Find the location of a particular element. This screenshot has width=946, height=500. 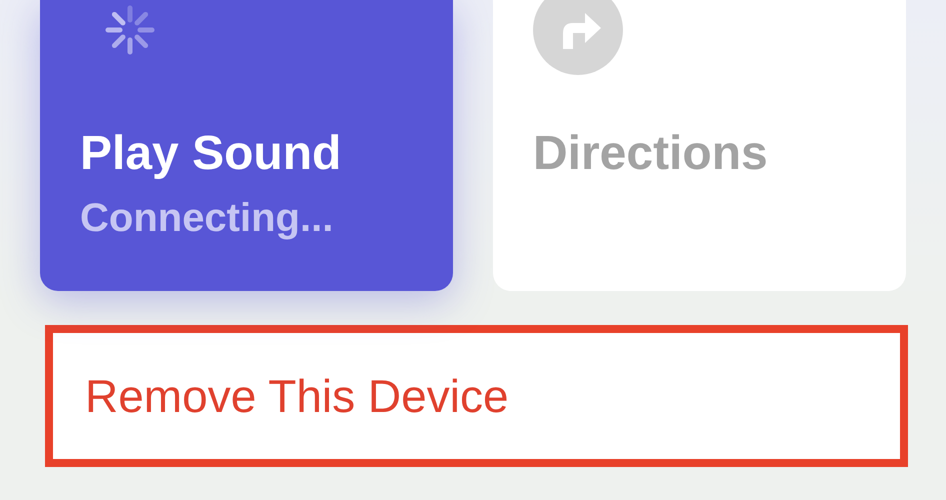

spinner-icon is located at coordinates (130, 30).